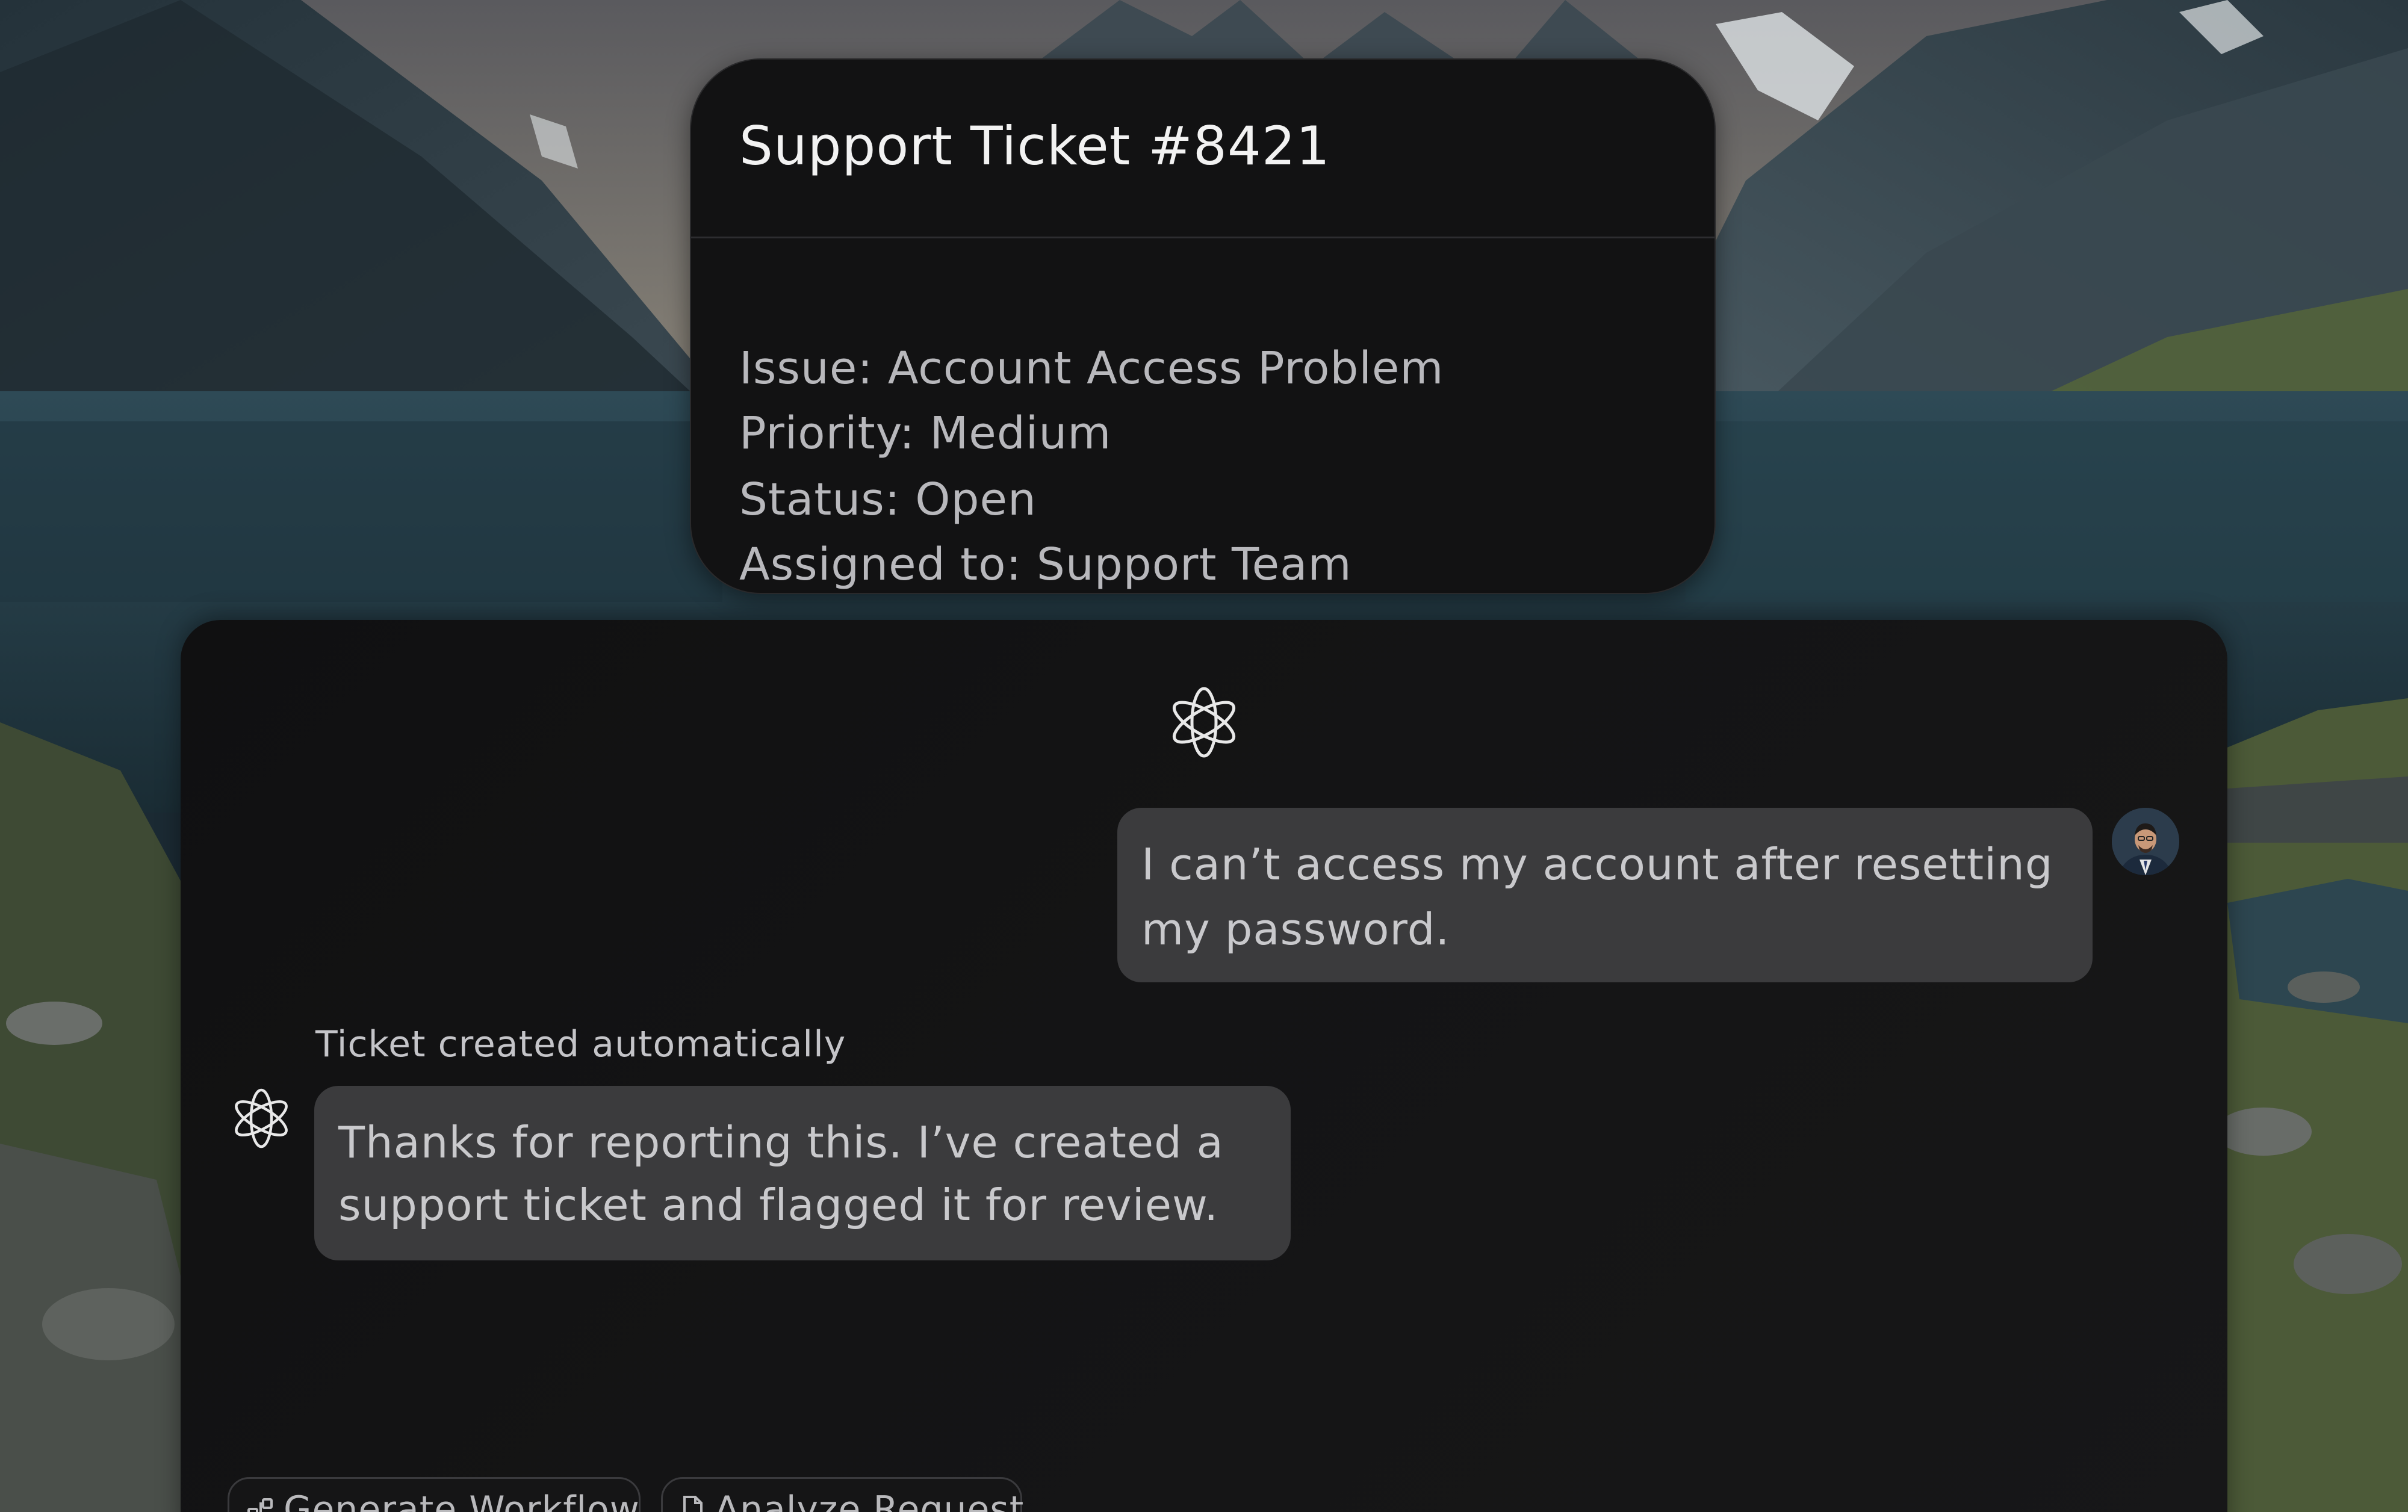 Image resolution: width=2408 pixels, height=1512 pixels. I want to click on atom-logo-icon, so click(1204, 722).